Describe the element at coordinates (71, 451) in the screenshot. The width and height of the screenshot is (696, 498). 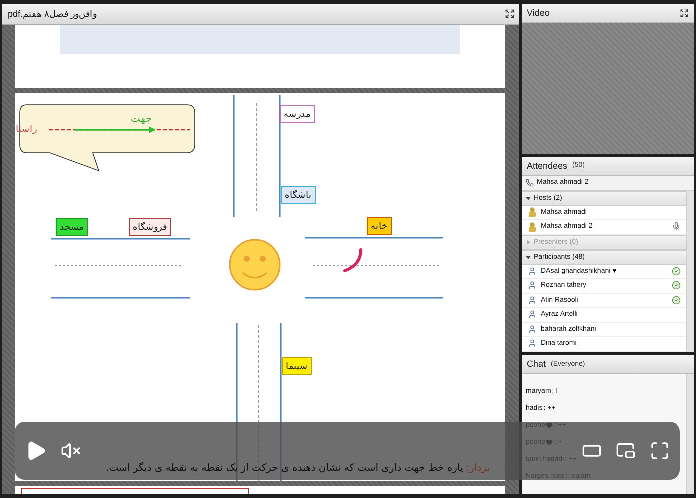
I see `mute-button` at that location.